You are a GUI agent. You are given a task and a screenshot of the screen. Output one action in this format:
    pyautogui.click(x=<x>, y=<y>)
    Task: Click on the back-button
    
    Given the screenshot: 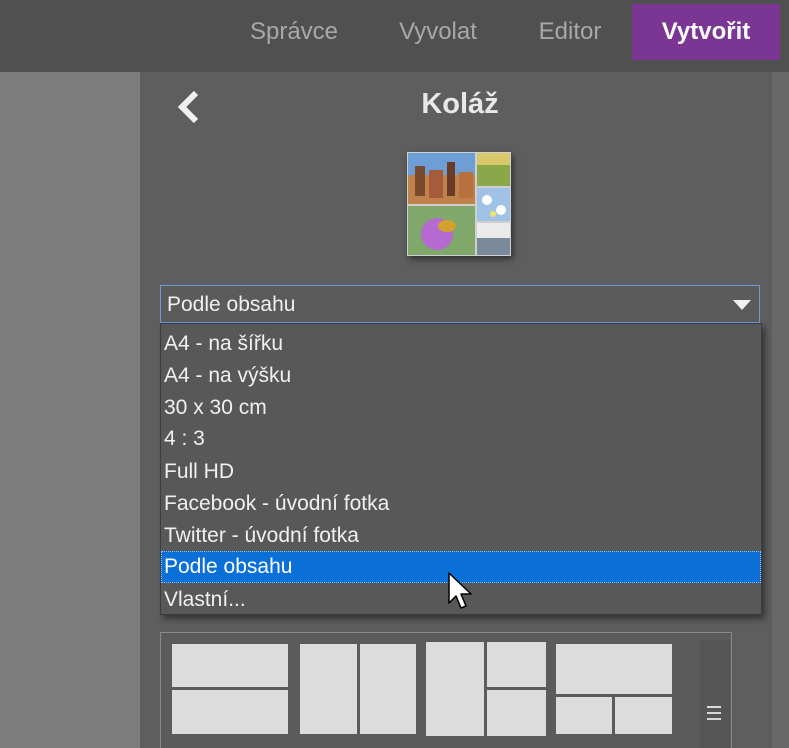 What is the action you would take?
    pyautogui.click(x=188, y=107)
    